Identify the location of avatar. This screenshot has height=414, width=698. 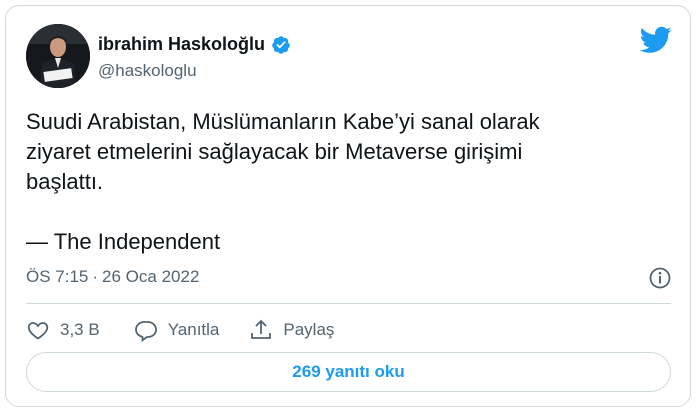
(58, 56).